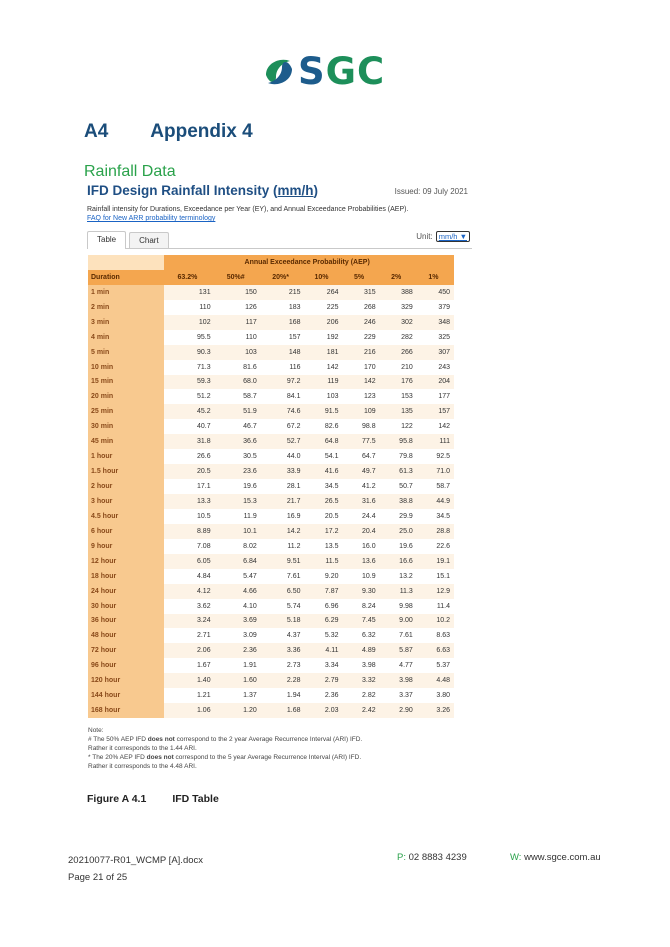 This screenshot has width=670, height=947. Describe the element at coordinates (361, 457) in the screenshot. I see `intensity-cell: 64.7` at that location.